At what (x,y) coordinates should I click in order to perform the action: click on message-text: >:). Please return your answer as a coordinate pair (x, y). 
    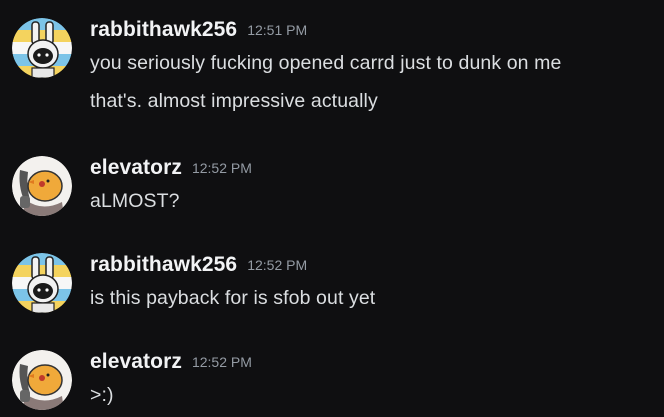
    Looking at the image, I should click on (102, 395).